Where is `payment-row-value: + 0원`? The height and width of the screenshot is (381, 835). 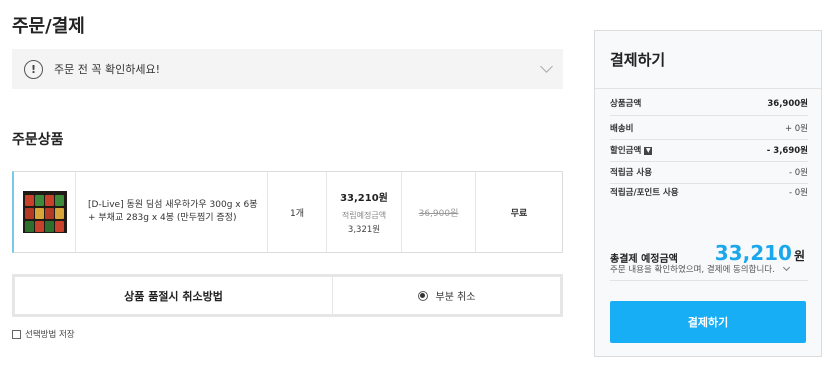
payment-row-value: + 0원 is located at coordinates (796, 129).